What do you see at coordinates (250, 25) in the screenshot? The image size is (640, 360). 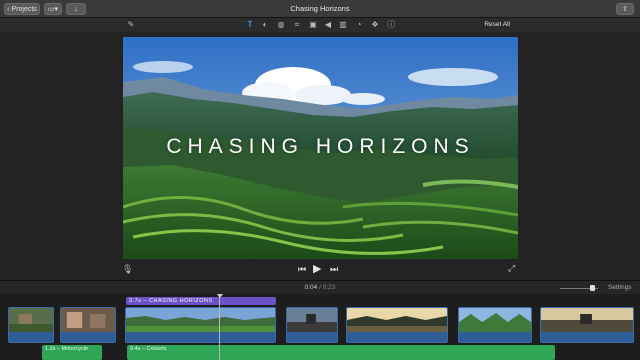 I see `title-icon: T` at bounding box center [250, 25].